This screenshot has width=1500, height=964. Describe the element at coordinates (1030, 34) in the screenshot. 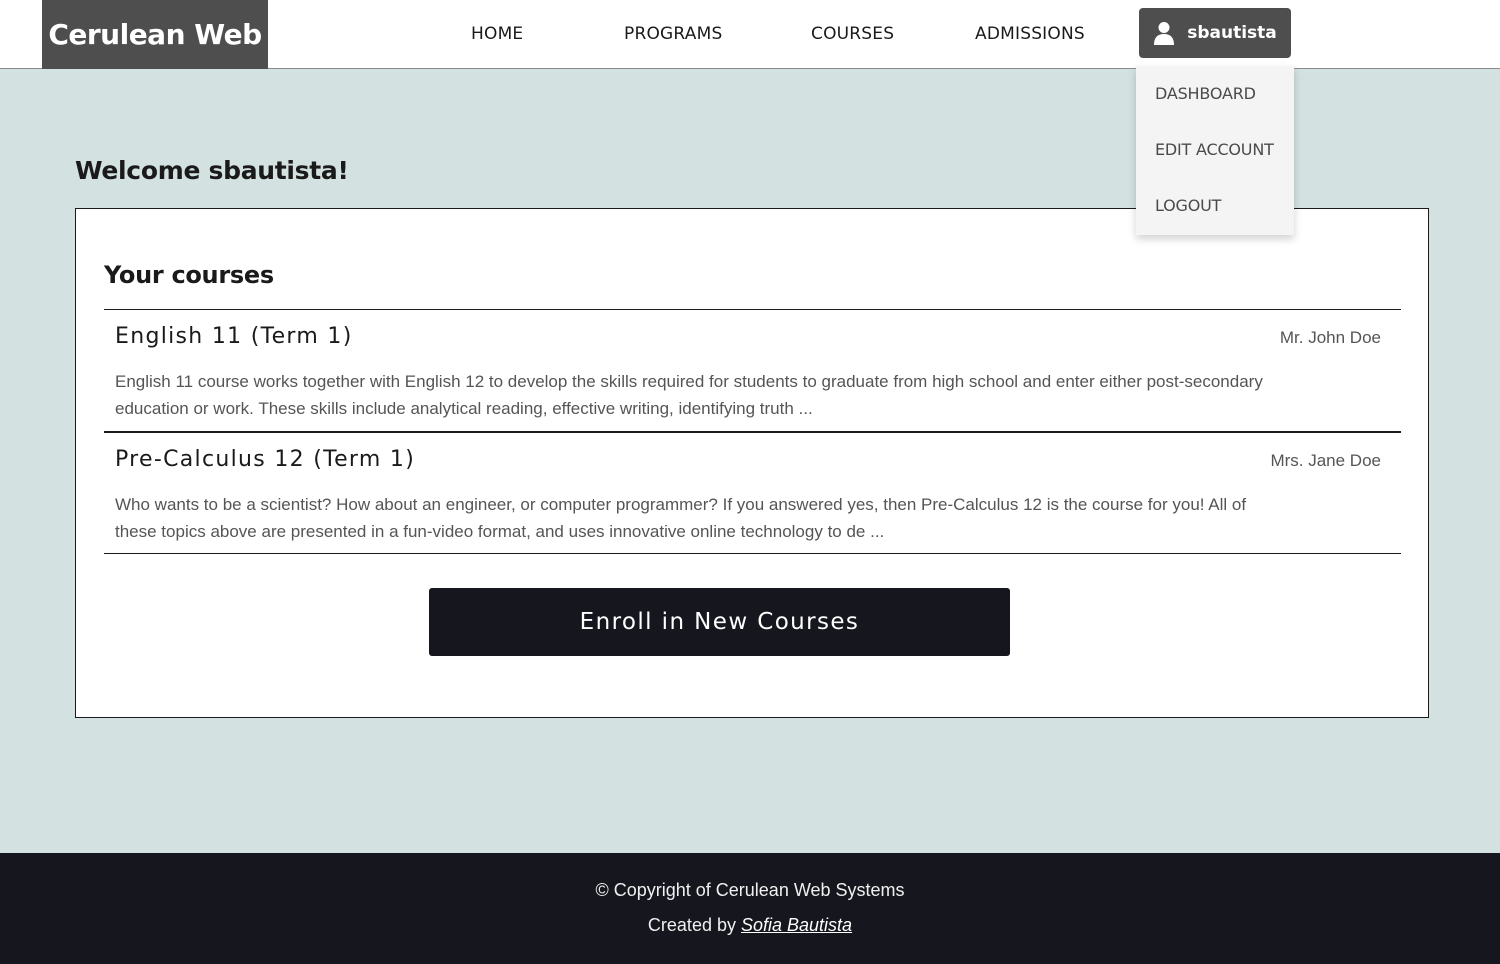

I see `nav-admissions: ADMISSIONS` at that location.